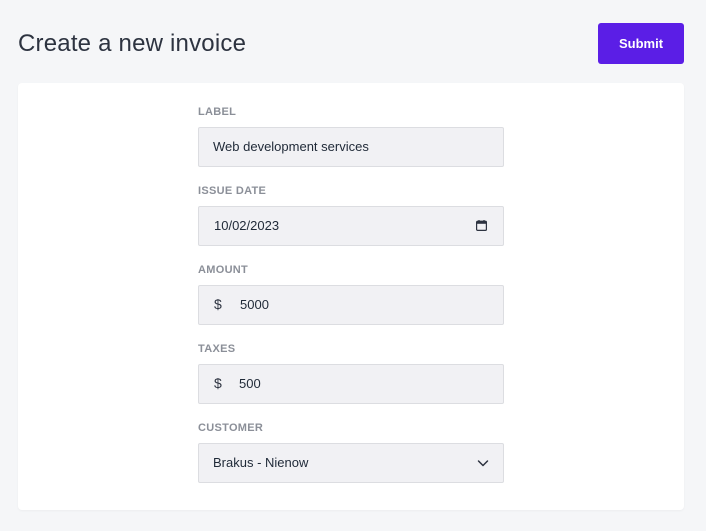 This screenshot has height=531, width=706. What do you see at coordinates (218, 304) in the screenshot?
I see `amount-currency-symbol: $` at bounding box center [218, 304].